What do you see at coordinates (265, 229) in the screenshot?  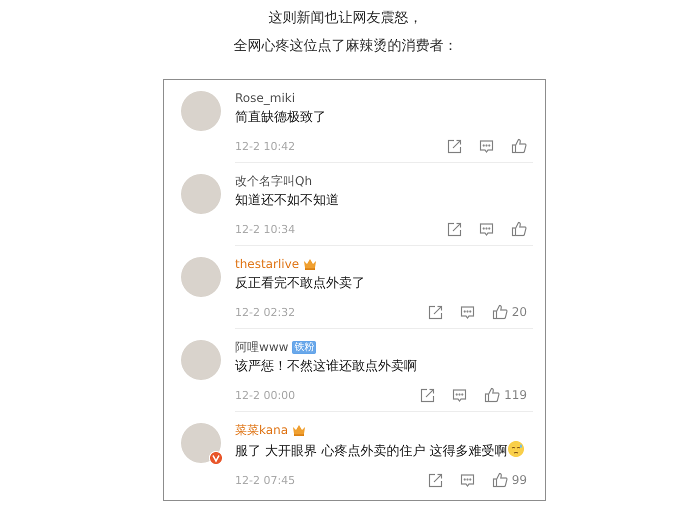 I see `timestamp: 12-2 10:34` at bounding box center [265, 229].